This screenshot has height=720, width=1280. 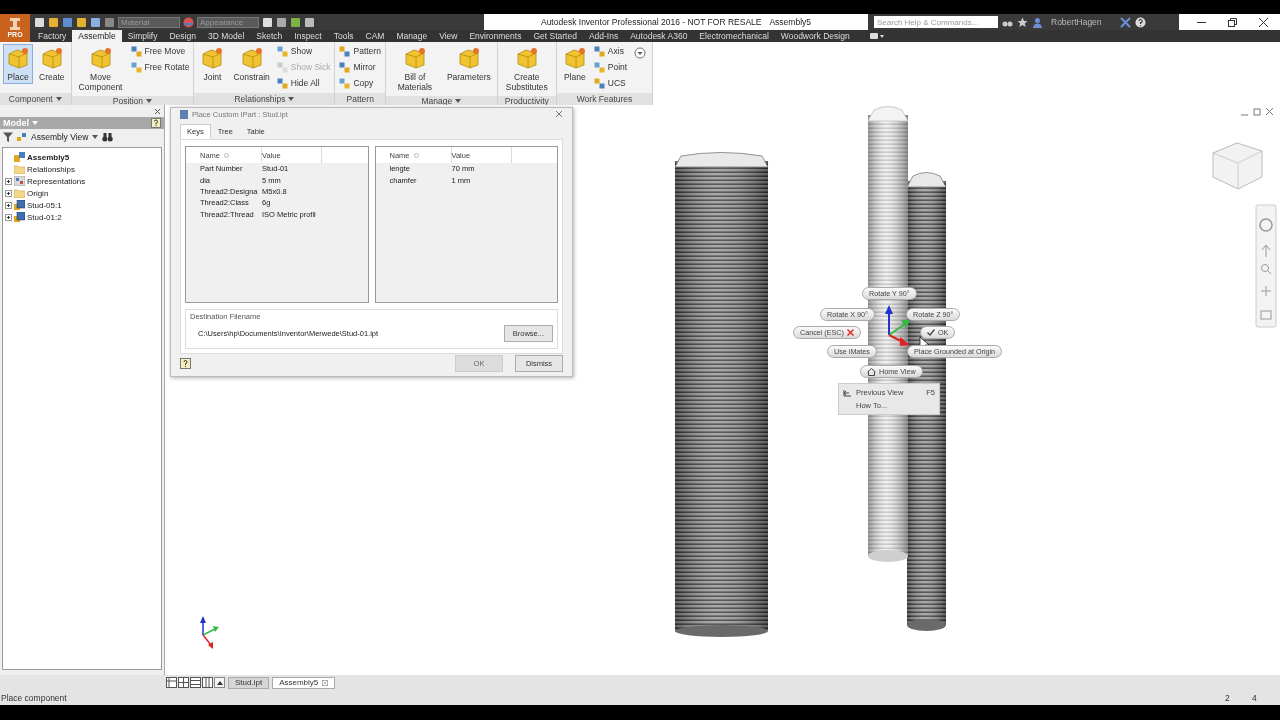 I want to click on user-name: RobertHagen, so click(x=1076, y=22).